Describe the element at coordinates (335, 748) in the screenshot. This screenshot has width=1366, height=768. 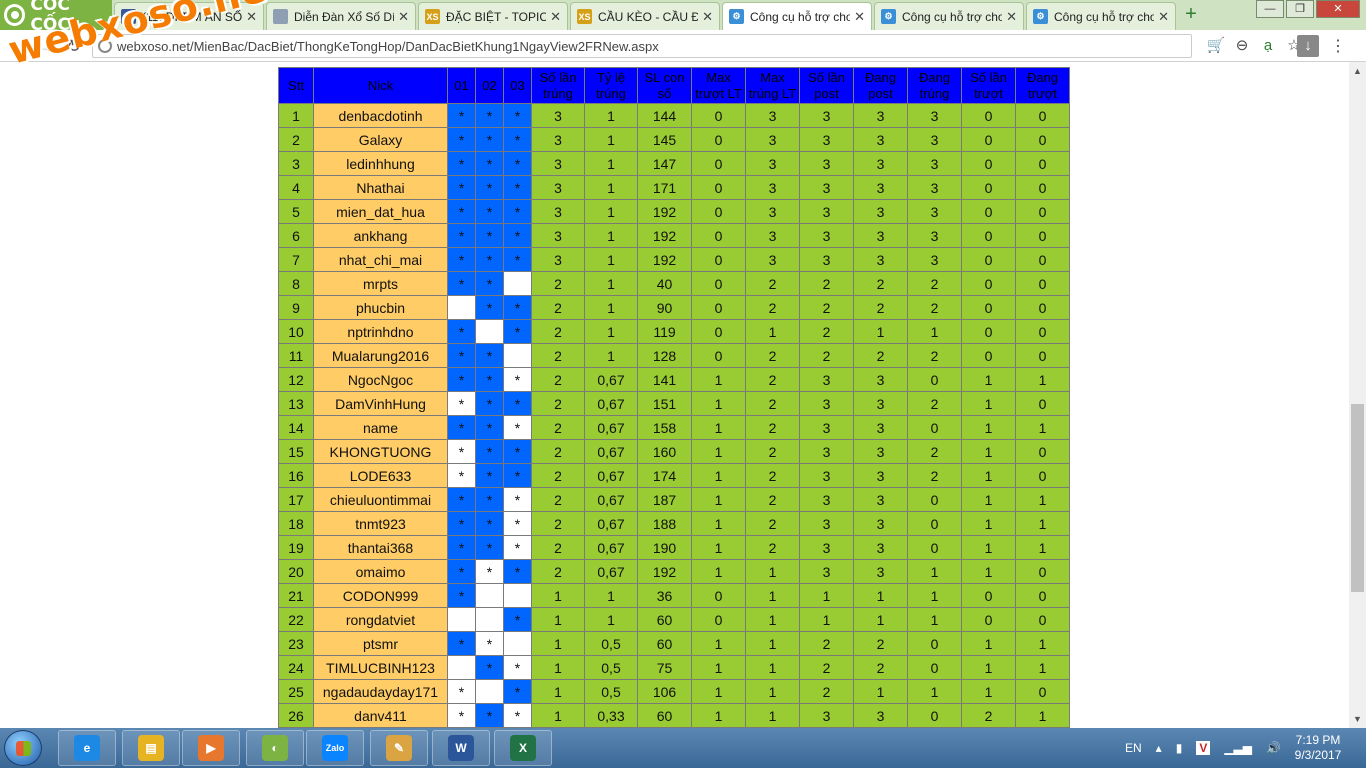
I see `taskbar-app-zalo: Zalo` at that location.